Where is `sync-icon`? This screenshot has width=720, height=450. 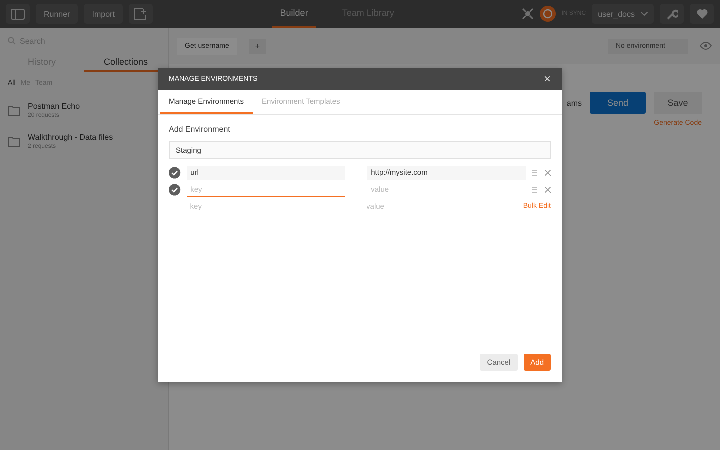 sync-icon is located at coordinates (548, 14).